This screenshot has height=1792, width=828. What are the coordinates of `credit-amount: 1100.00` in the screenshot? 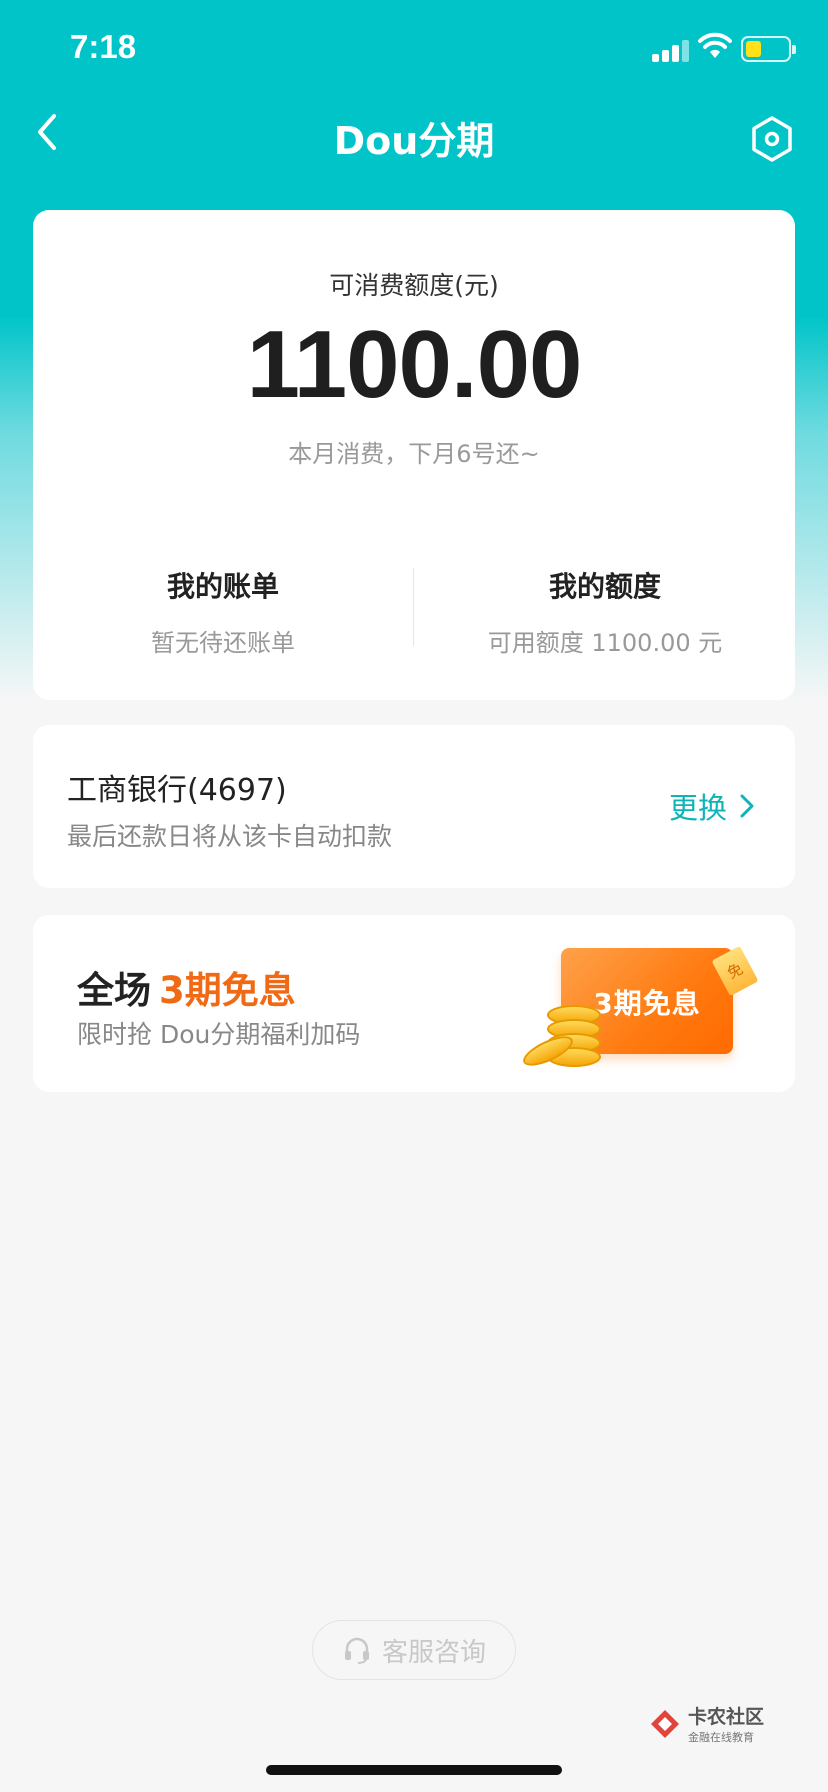 It's located at (414, 364).